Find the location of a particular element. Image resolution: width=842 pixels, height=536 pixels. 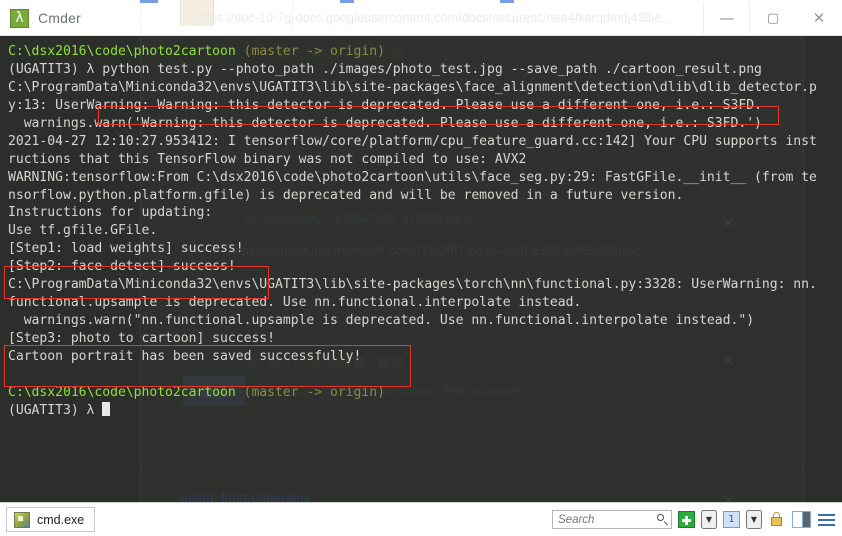

lambda-icon: λ is located at coordinates (19, 18).